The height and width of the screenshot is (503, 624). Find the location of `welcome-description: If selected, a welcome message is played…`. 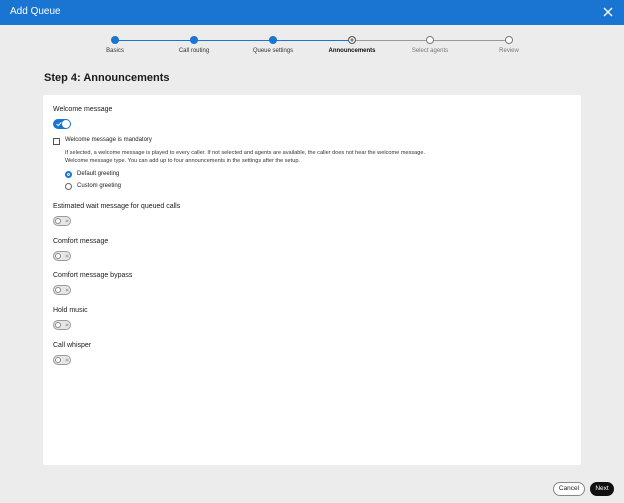

welcome-description: If selected, a welcome message is played… is located at coordinates (245, 153).